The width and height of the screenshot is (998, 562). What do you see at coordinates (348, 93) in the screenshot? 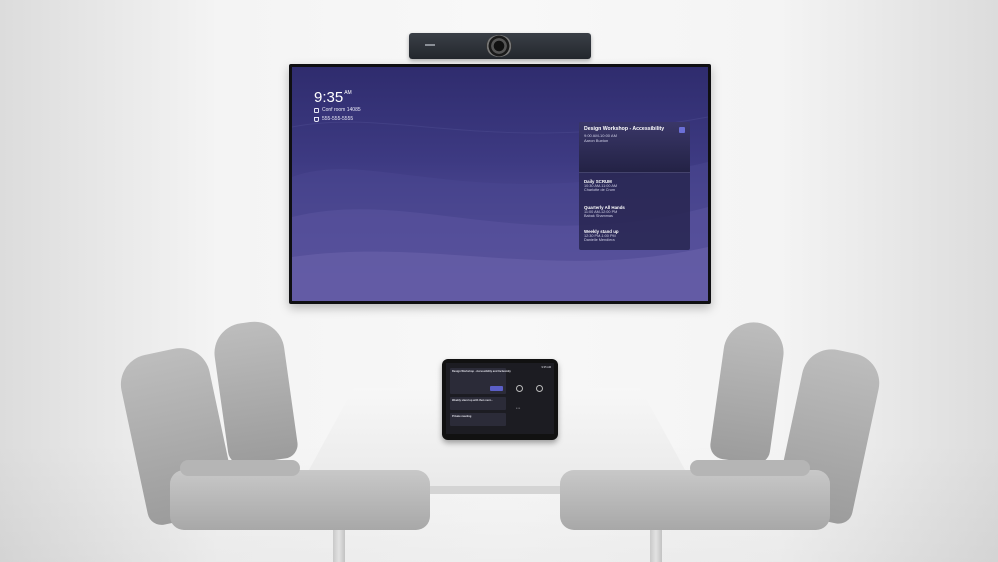
I see `clock-ampm: AM` at bounding box center [348, 93].